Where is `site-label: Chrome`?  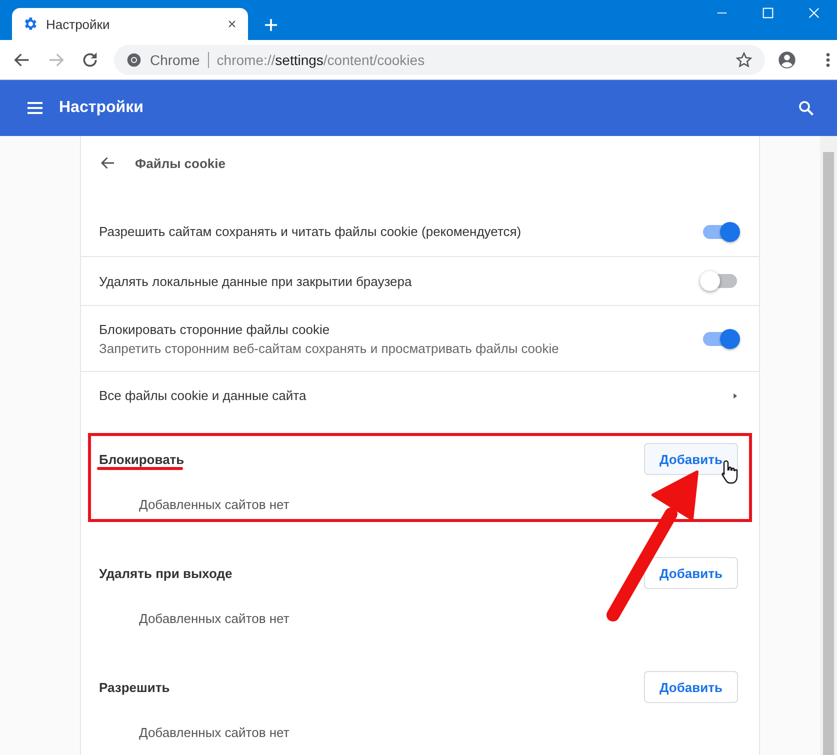
site-label: Chrome is located at coordinates (175, 60).